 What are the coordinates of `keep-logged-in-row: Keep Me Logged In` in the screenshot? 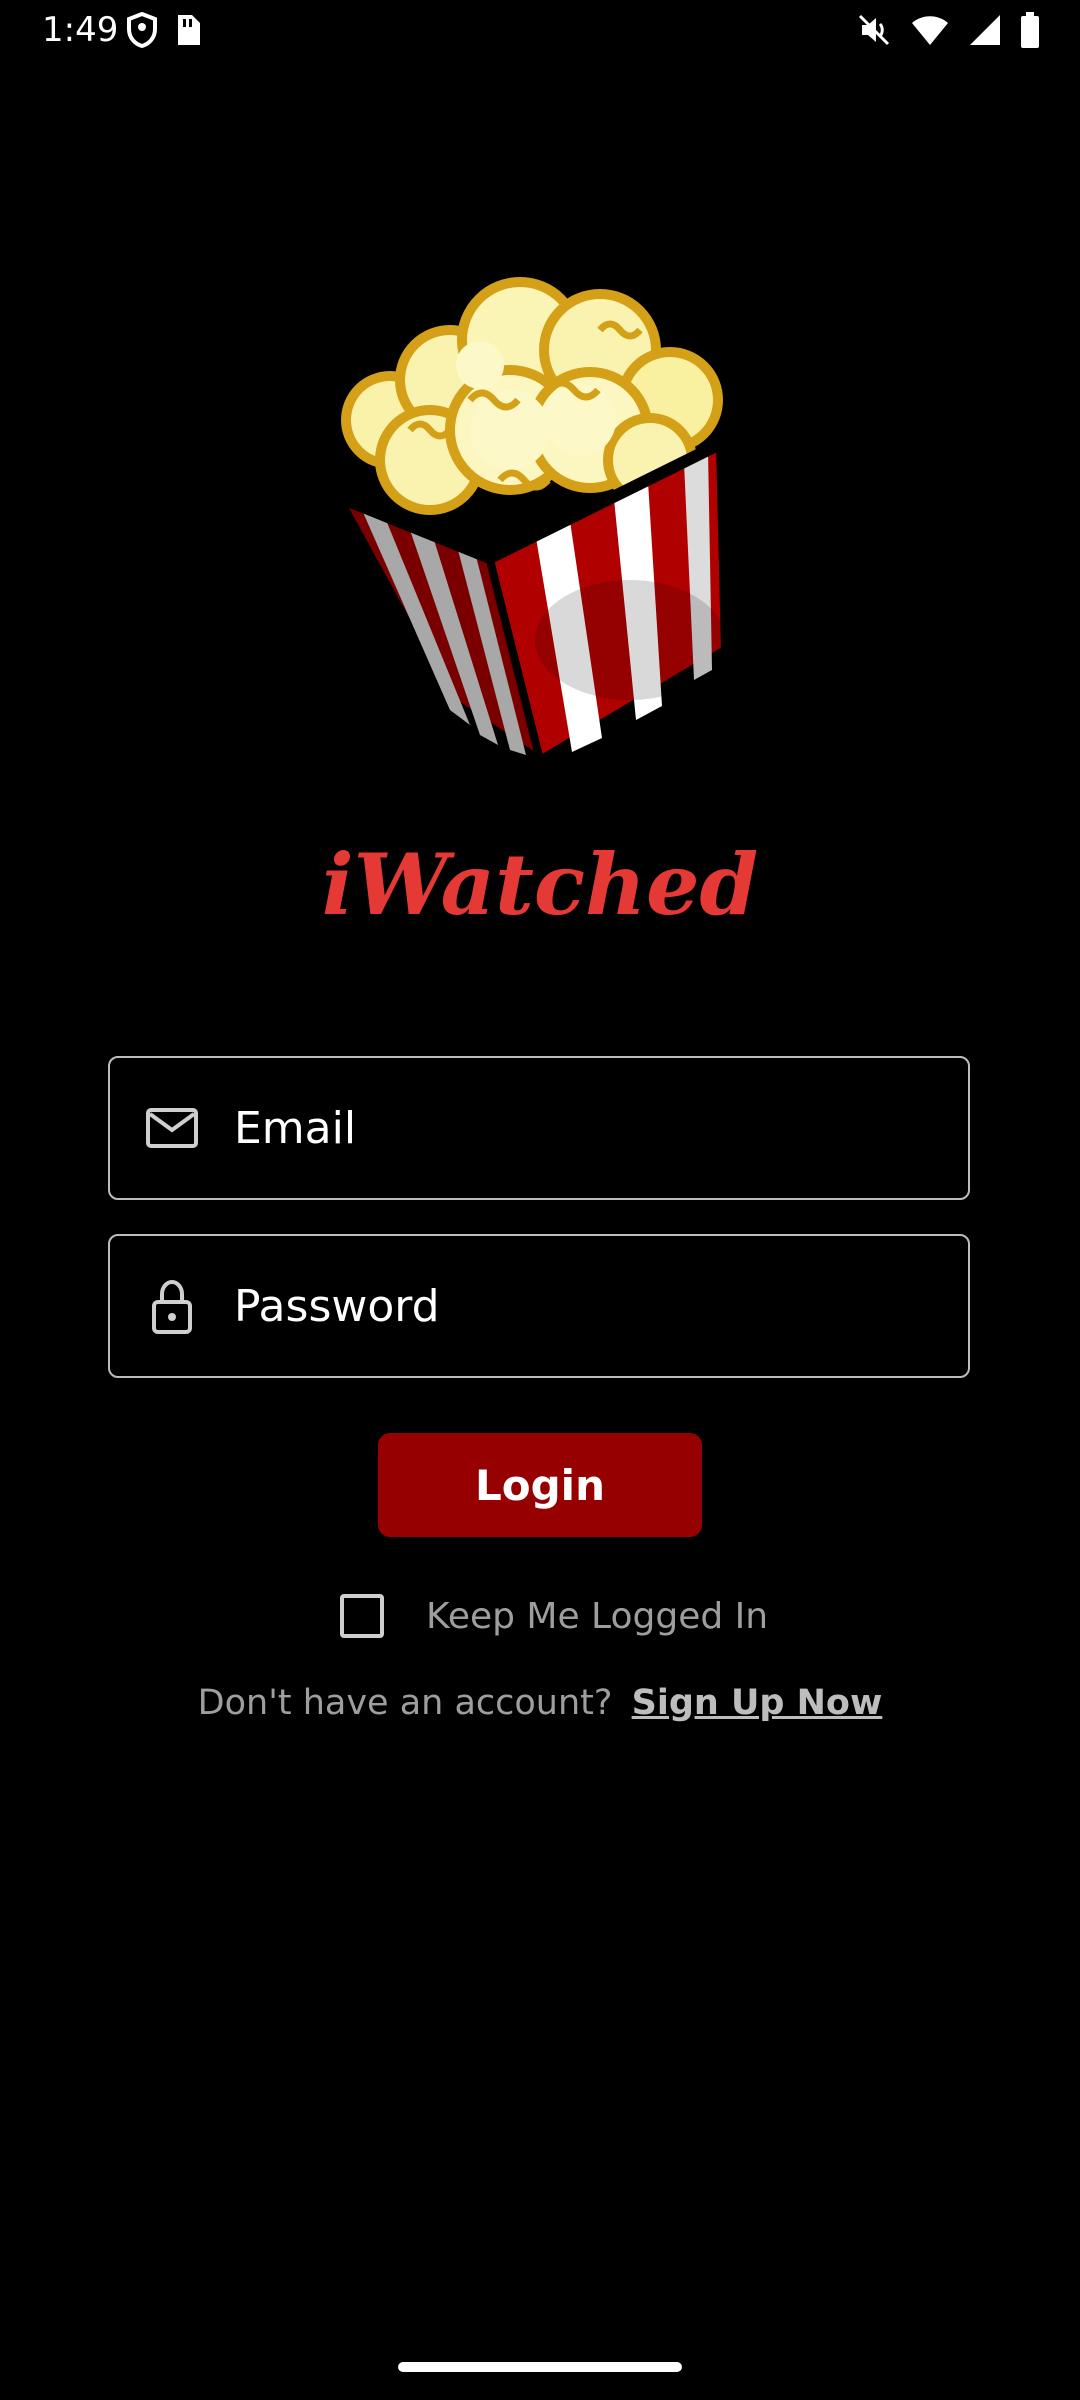 It's located at (554, 1616).